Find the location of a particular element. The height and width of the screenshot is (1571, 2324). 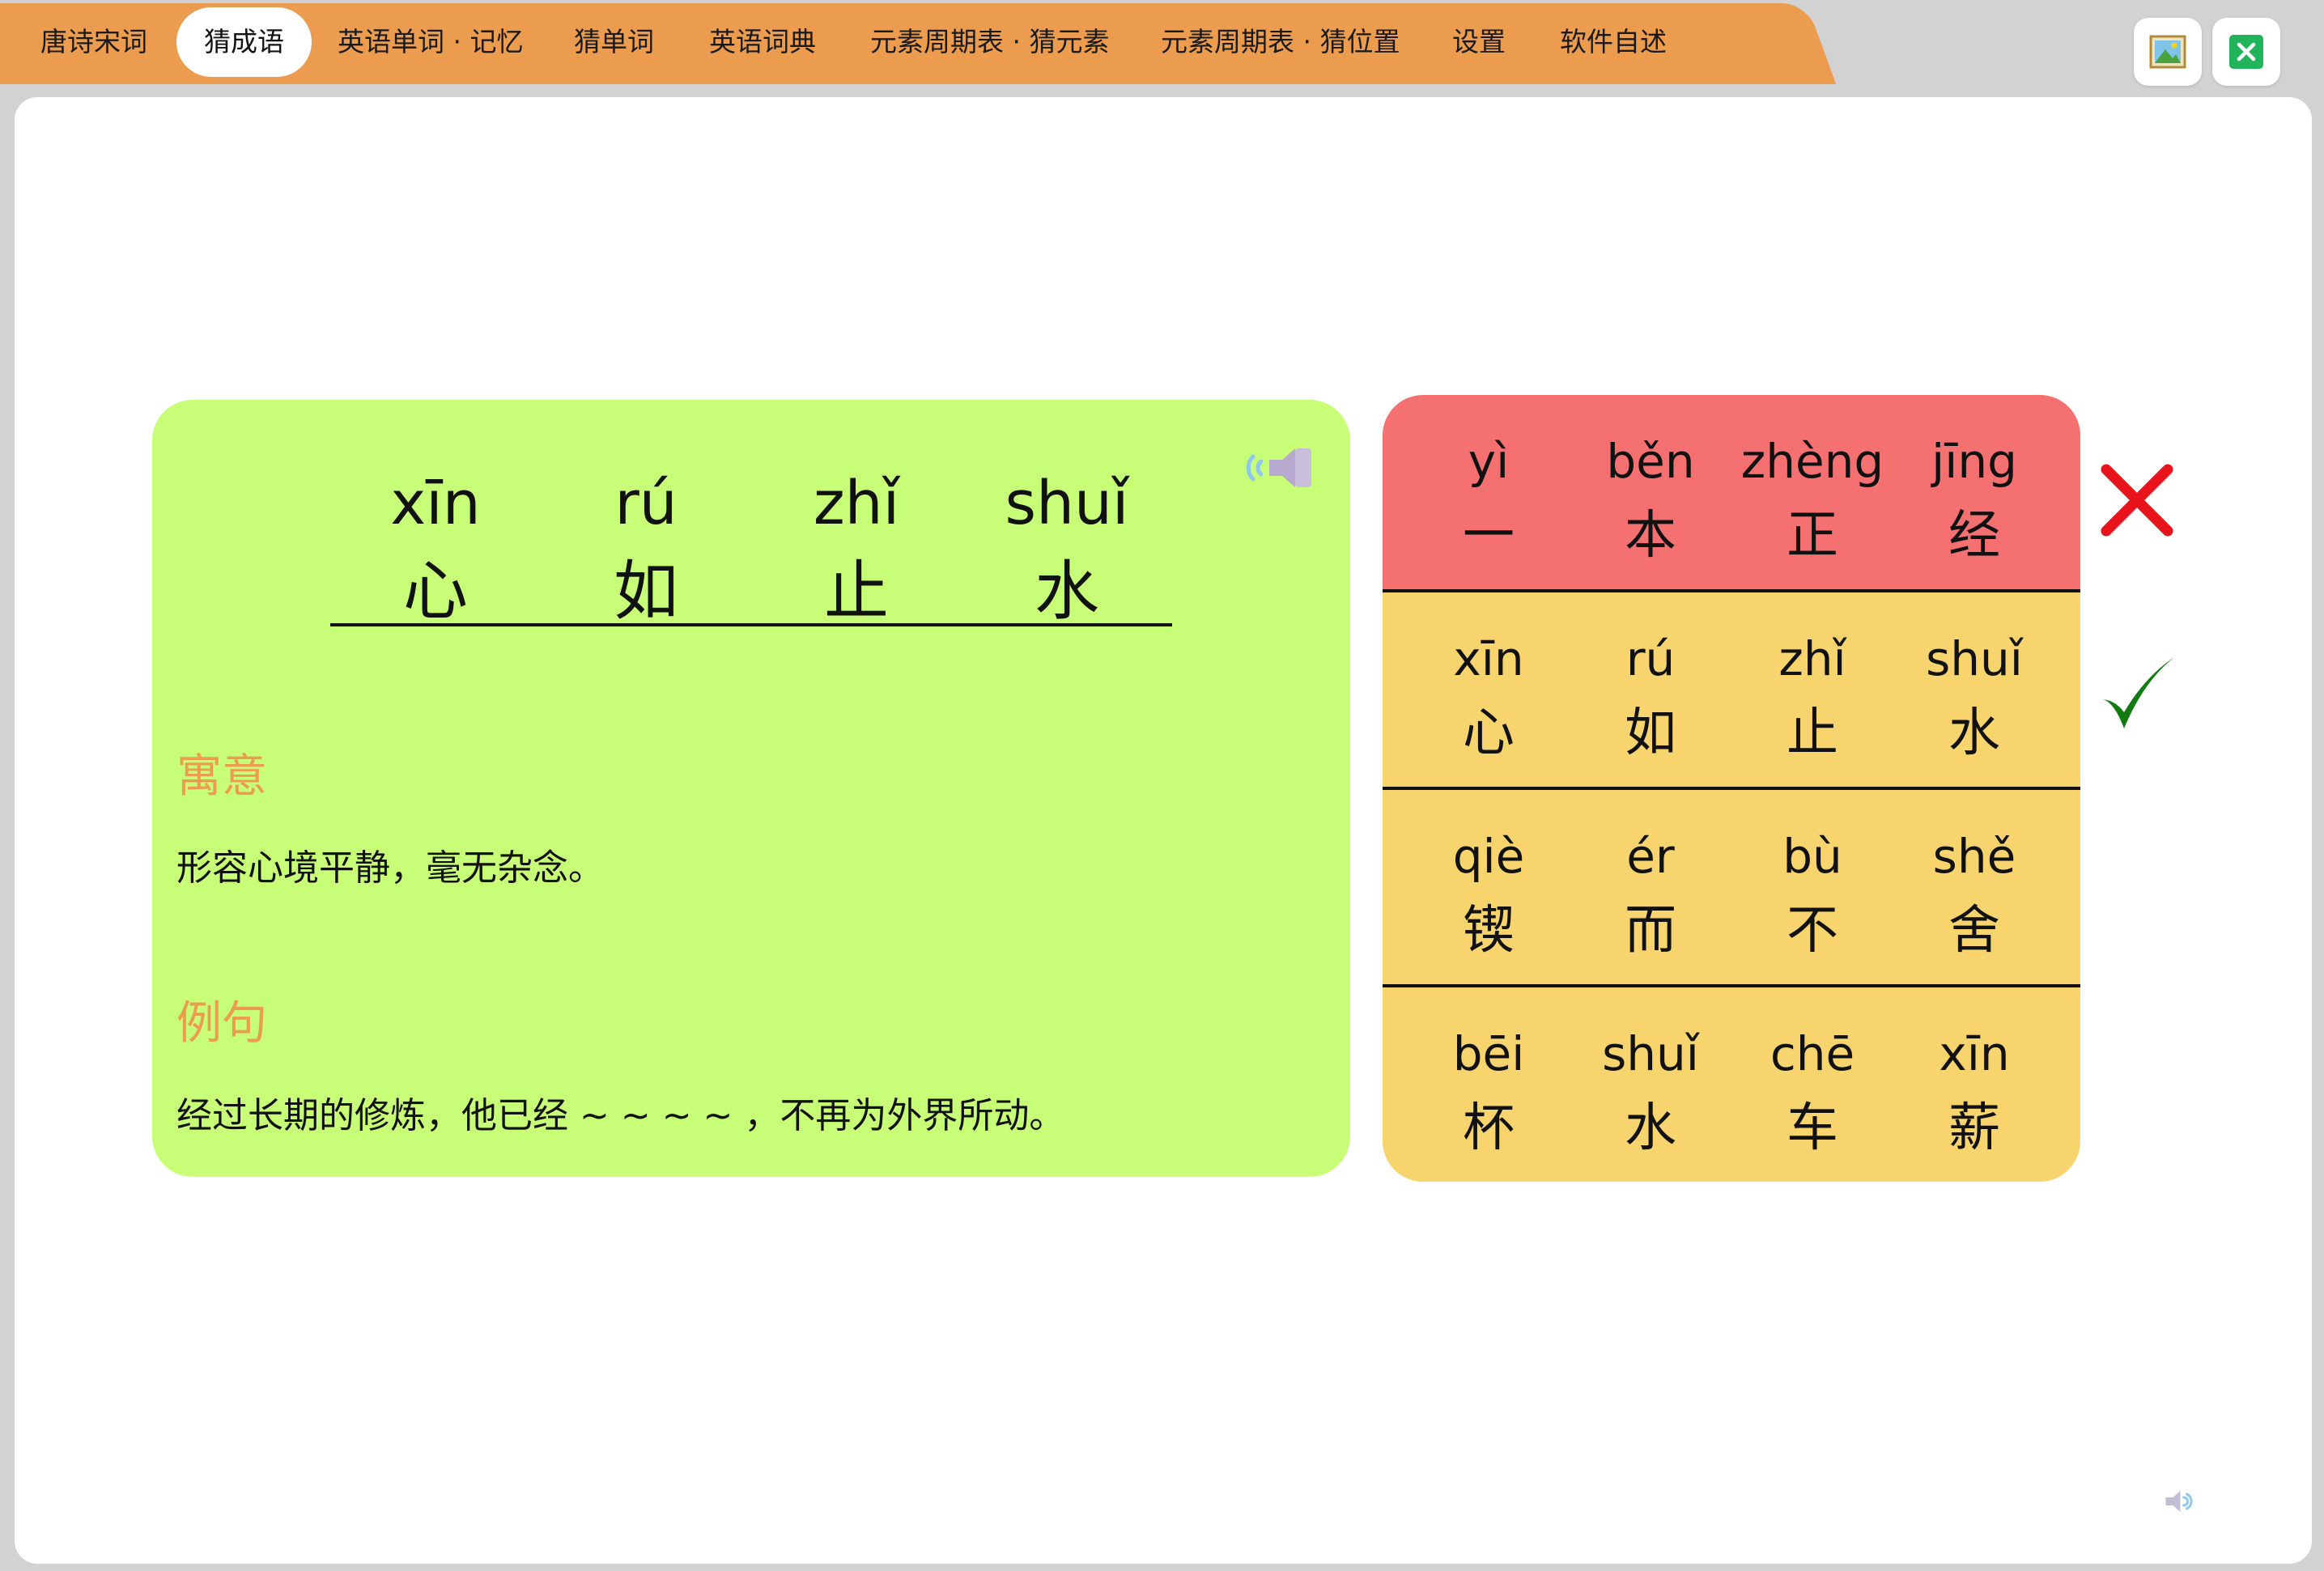

option-pinyin: rú is located at coordinates (1650, 659).